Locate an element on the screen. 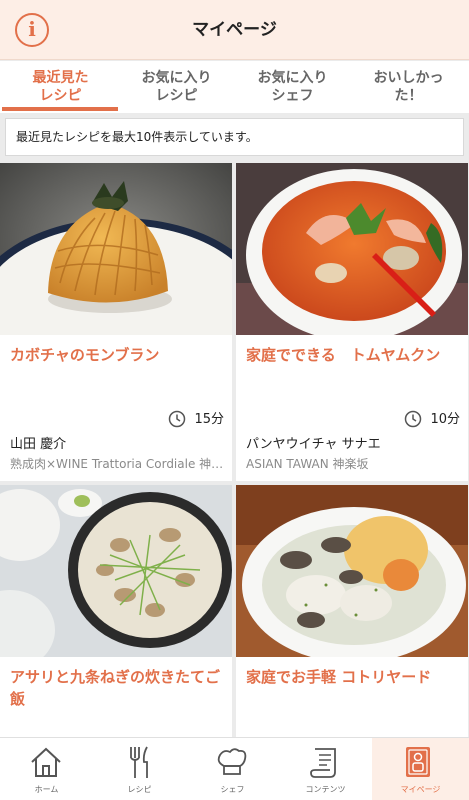 This screenshot has width=469, height=800. restaurant-name: 熟成肉×WINE Trattoria Cordiale 神楽坂 is located at coordinates (117, 464).